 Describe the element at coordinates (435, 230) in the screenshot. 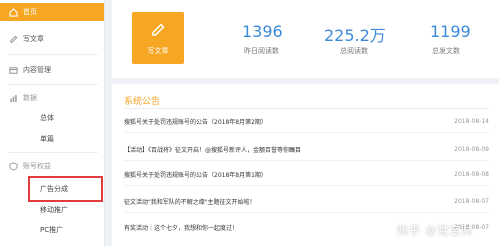

I see `watermark: 知乎 @党宝财` at that location.